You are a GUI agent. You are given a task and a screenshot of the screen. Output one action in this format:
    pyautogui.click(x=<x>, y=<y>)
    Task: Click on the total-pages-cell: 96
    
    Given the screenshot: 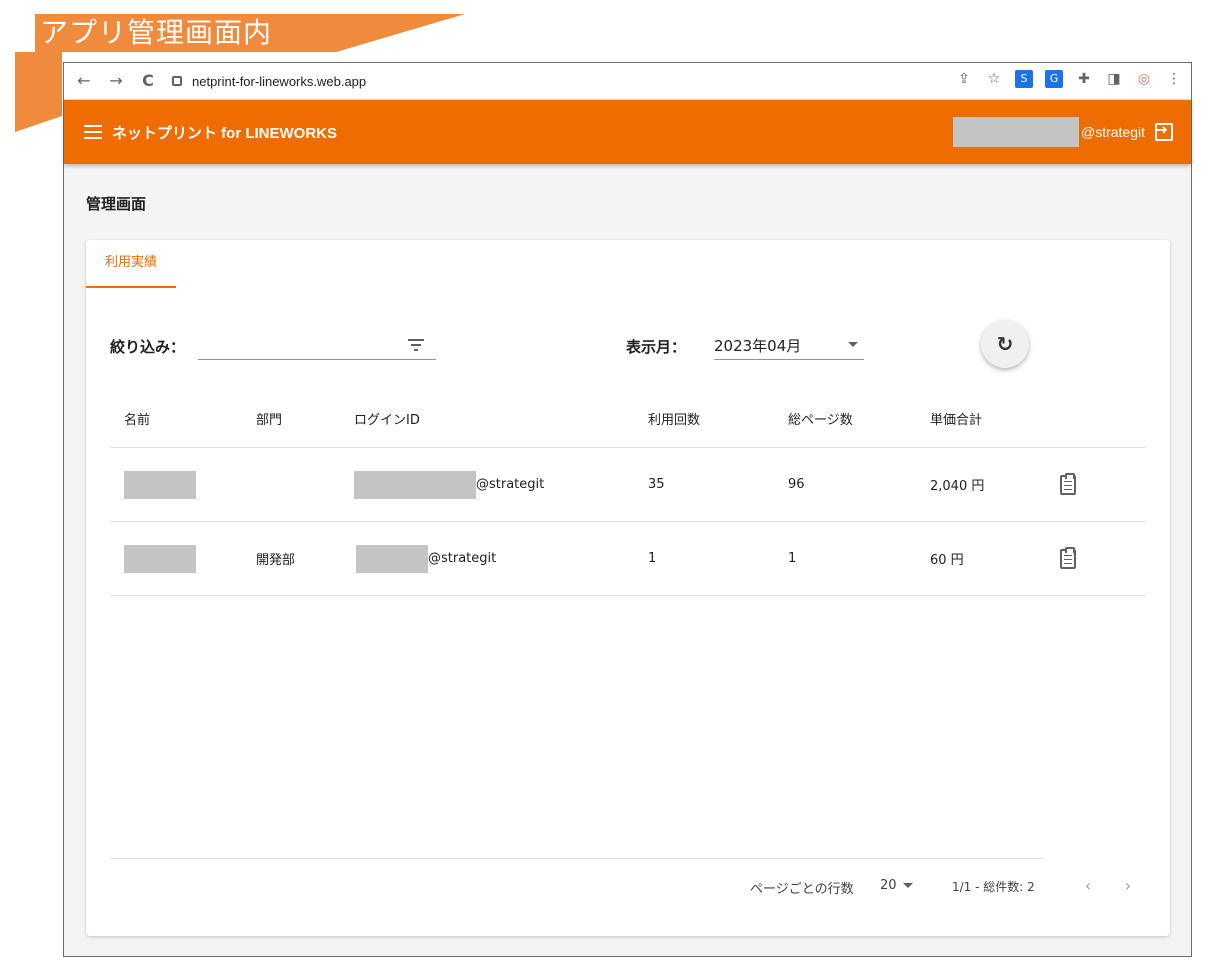 What is the action you would take?
    pyautogui.click(x=796, y=484)
    